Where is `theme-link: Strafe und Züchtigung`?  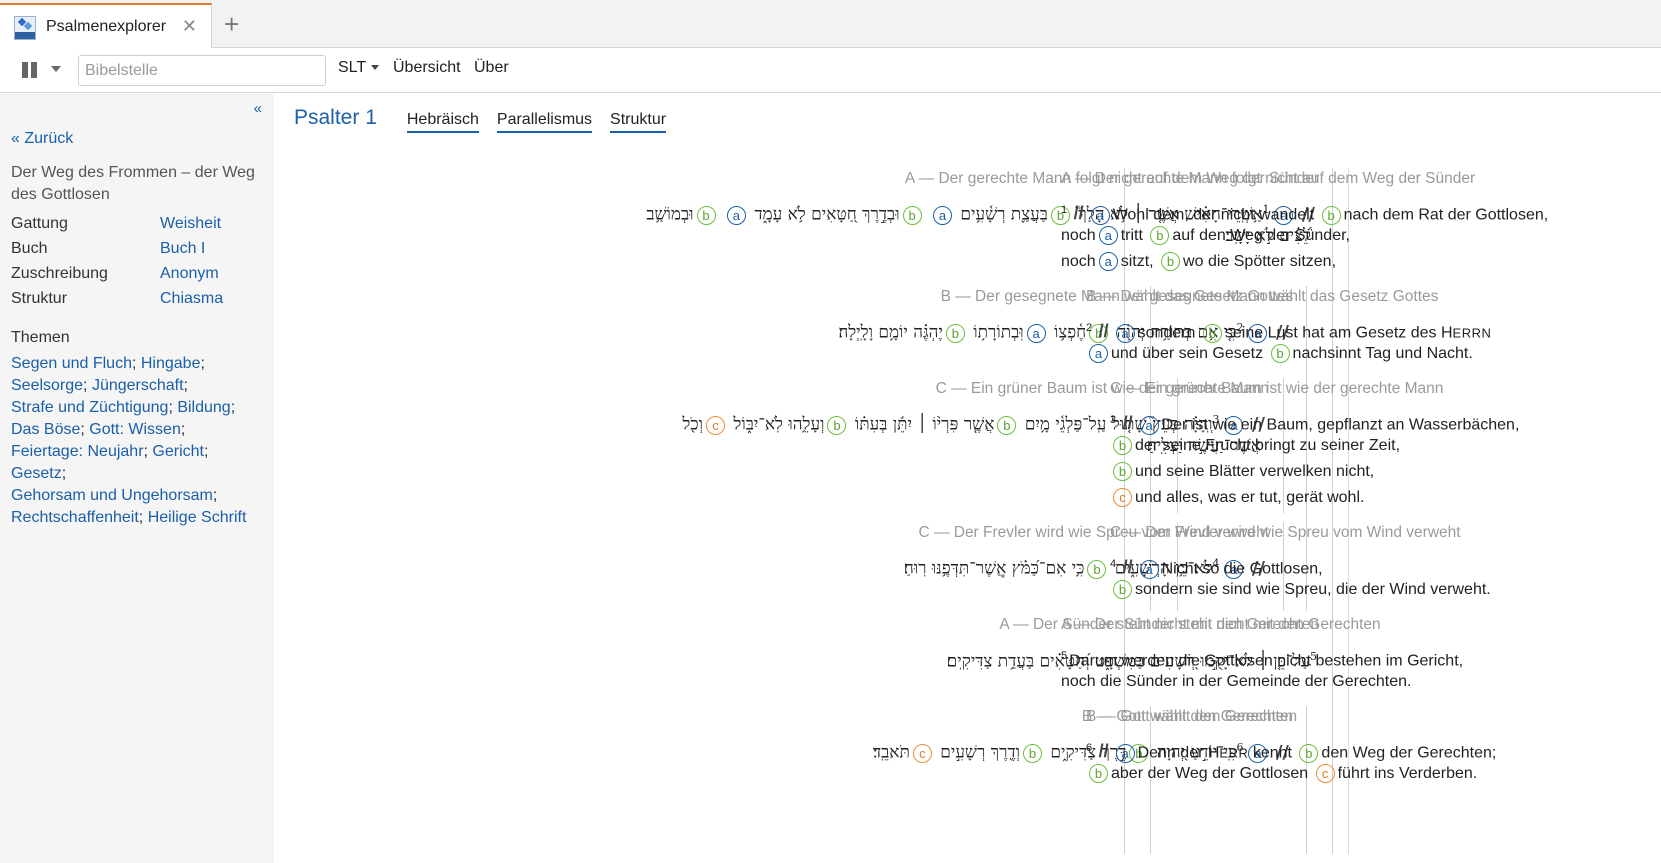 theme-link: Strafe und Züchtigung is located at coordinates (89, 407).